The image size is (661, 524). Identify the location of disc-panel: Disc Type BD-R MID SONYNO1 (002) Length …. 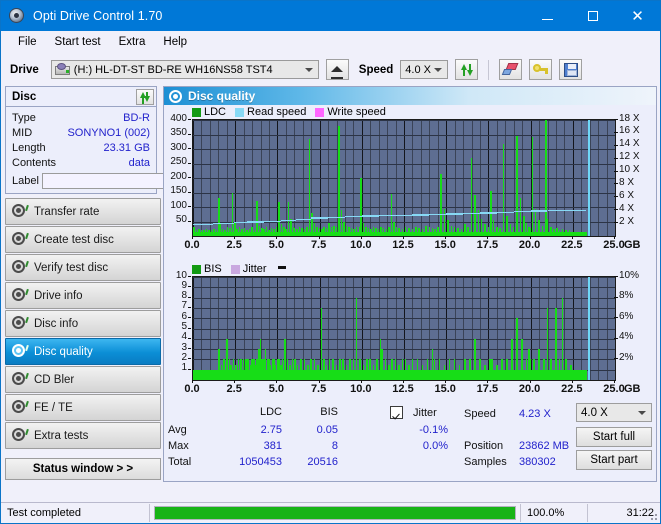
(124, 140).